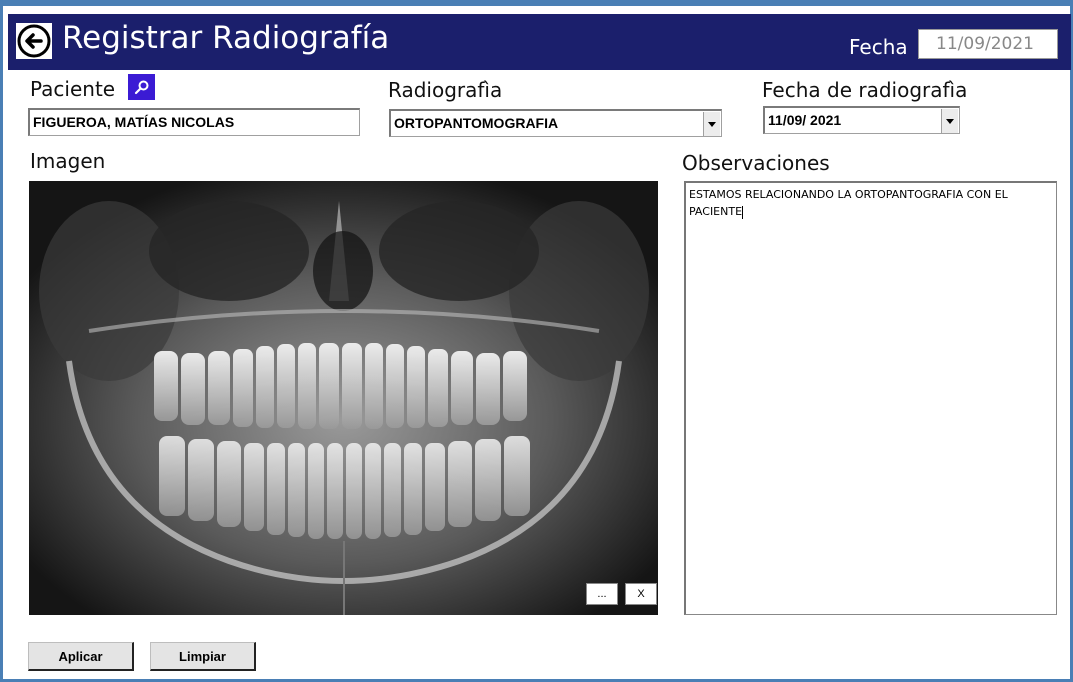 The width and height of the screenshot is (1073, 682). What do you see at coordinates (68, 161) in the screenshot?
I see `imagen-label: Imagen` at bounding box center [68, 161].